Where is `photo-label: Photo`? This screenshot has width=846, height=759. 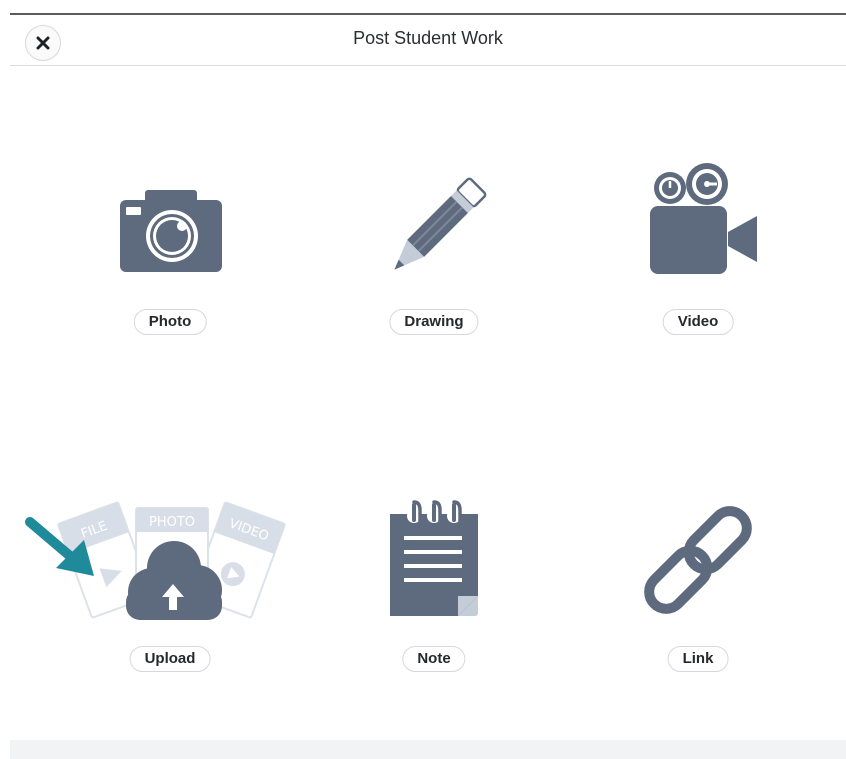 photo-label: Photo is located at coordinates (170, 322).